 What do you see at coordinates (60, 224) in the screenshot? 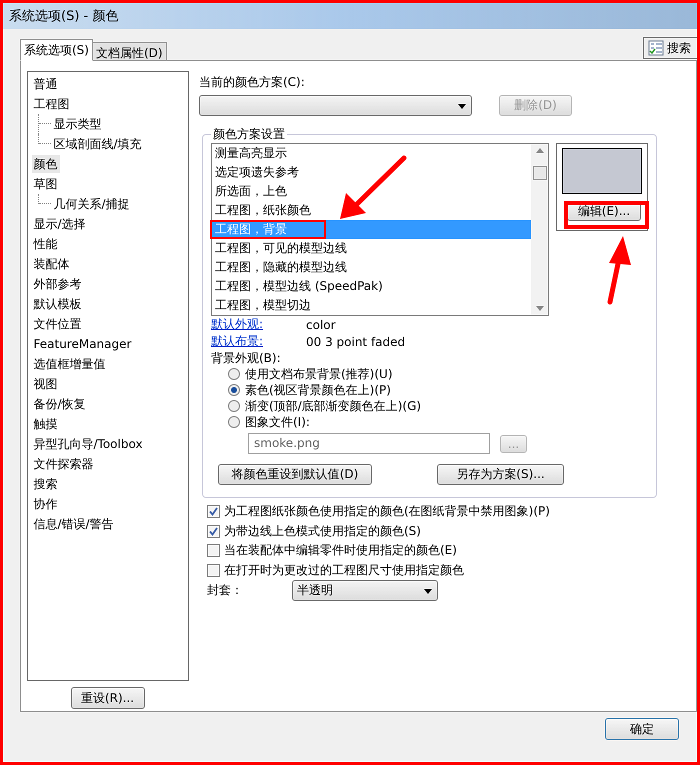
I see `tree-item: 显示/选择` at bounding box center [60, 224].